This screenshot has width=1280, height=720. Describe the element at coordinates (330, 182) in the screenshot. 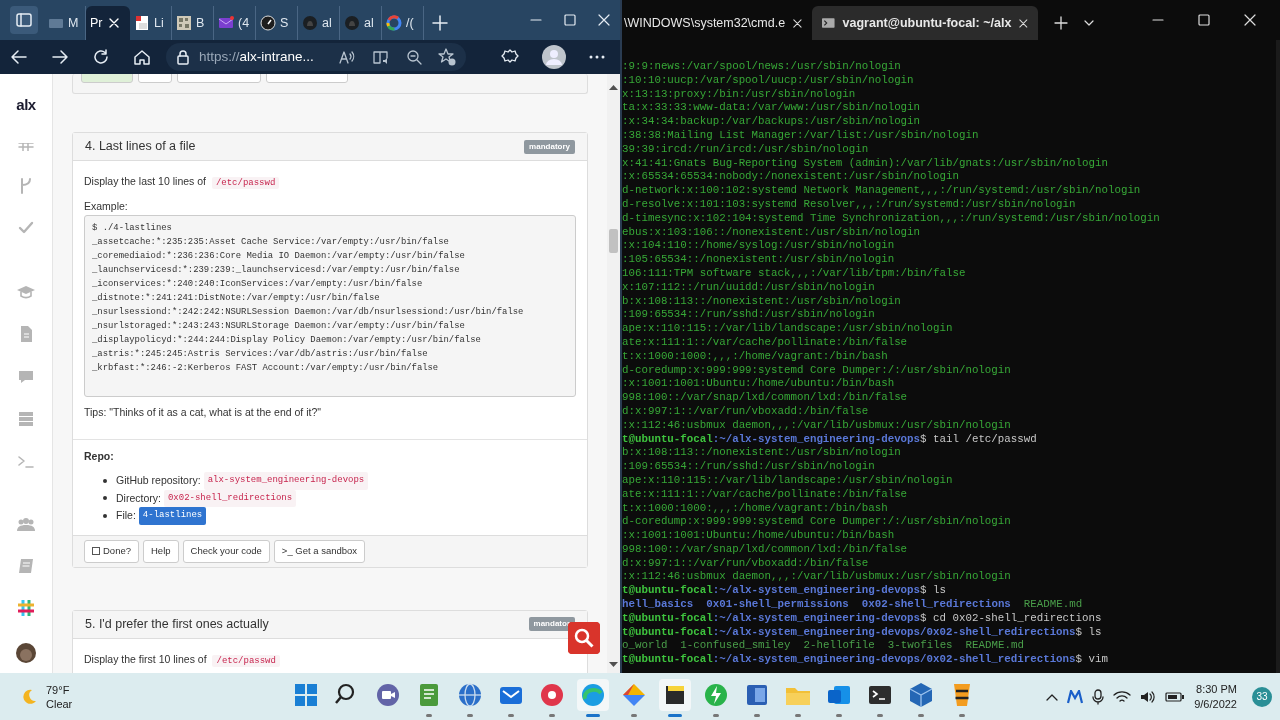

I see `task-description: Display the last 10 lines of /etc/passwd` at that location.